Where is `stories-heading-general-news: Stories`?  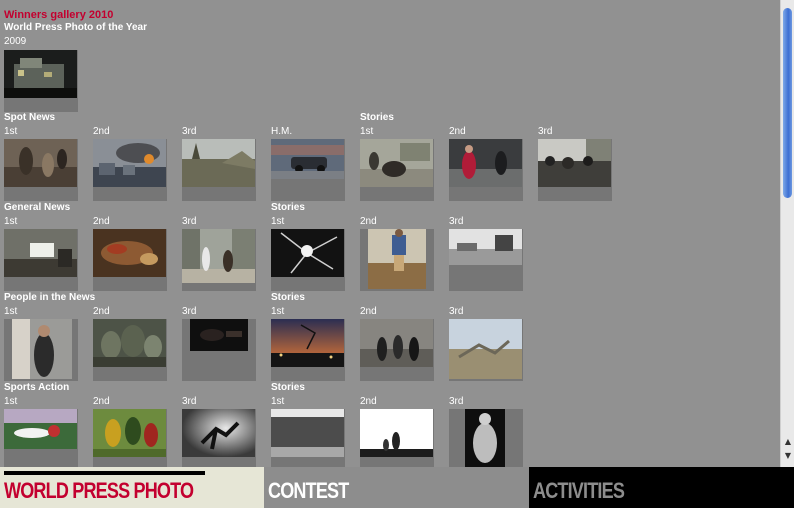 stories-heading-general-news: Stories is located at coordinates (288, 207).